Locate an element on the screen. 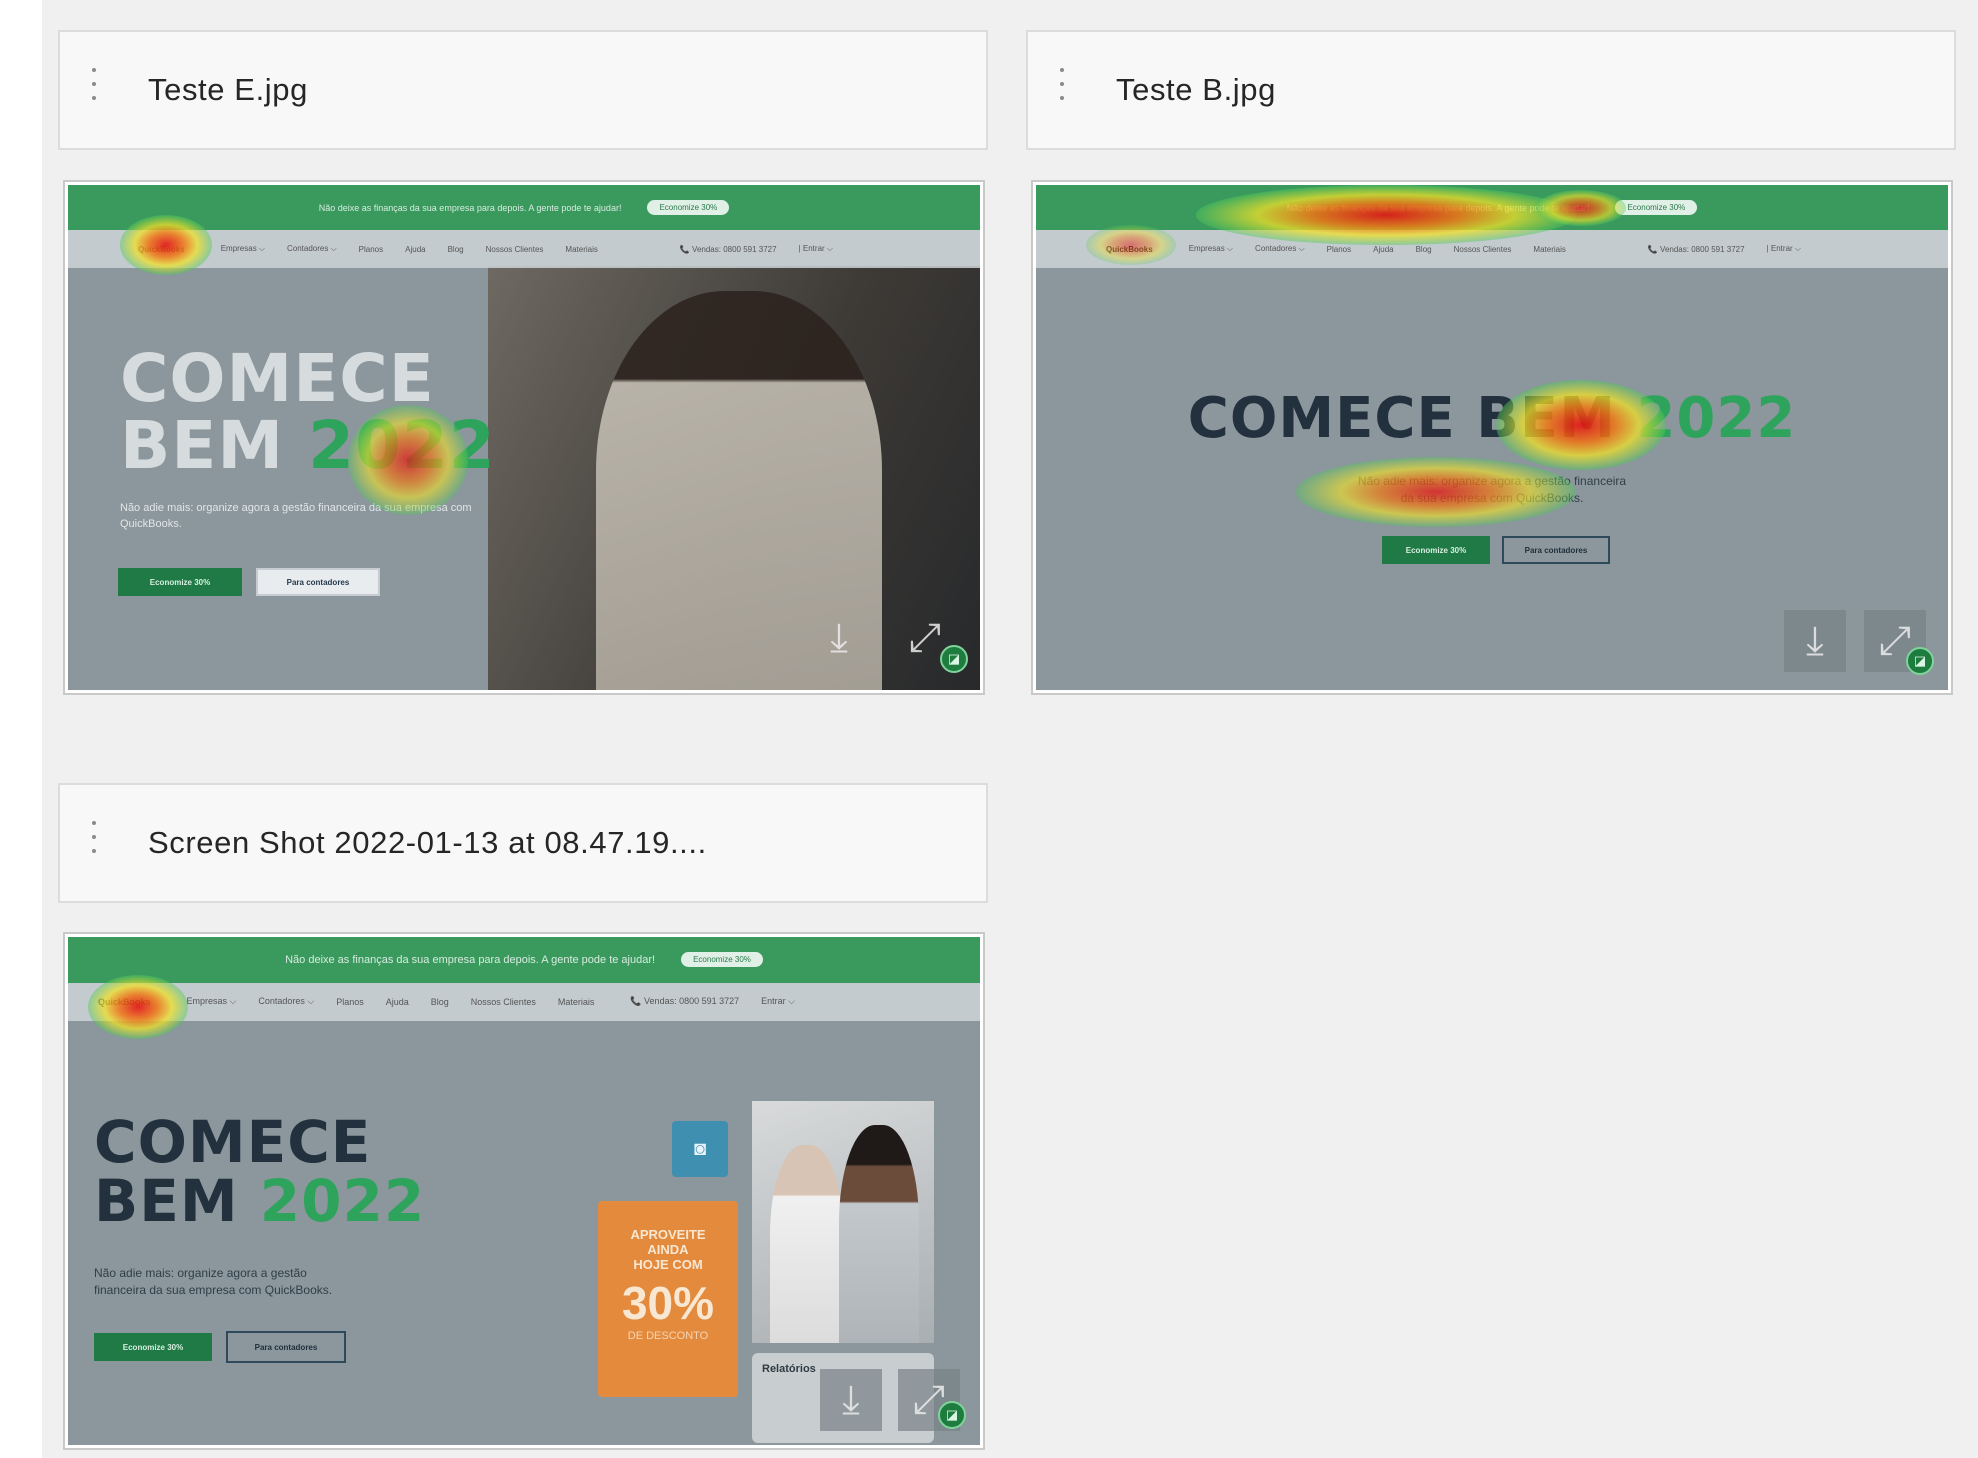 The image size is (1978, 1458). photo-couple is located at coordinates (843, 1222).